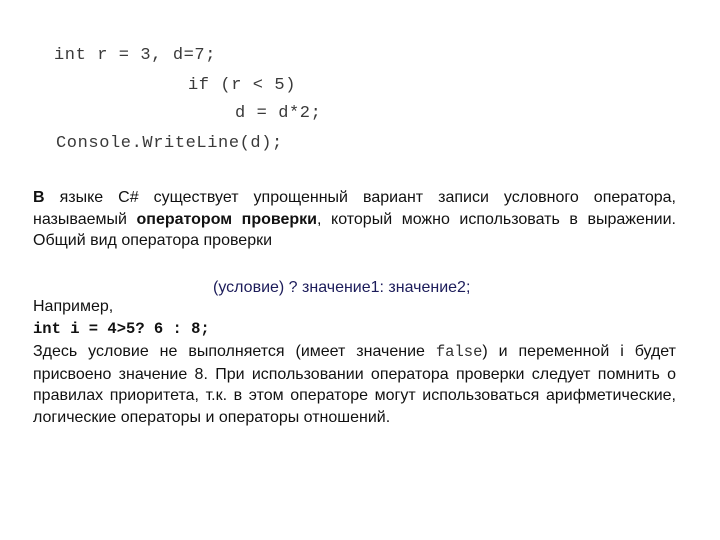 The width and height of the screenshot is (720, 540). Describe the element at coordinates (459, 352) in the screenshot. I see `false-keyword: false` at that location.